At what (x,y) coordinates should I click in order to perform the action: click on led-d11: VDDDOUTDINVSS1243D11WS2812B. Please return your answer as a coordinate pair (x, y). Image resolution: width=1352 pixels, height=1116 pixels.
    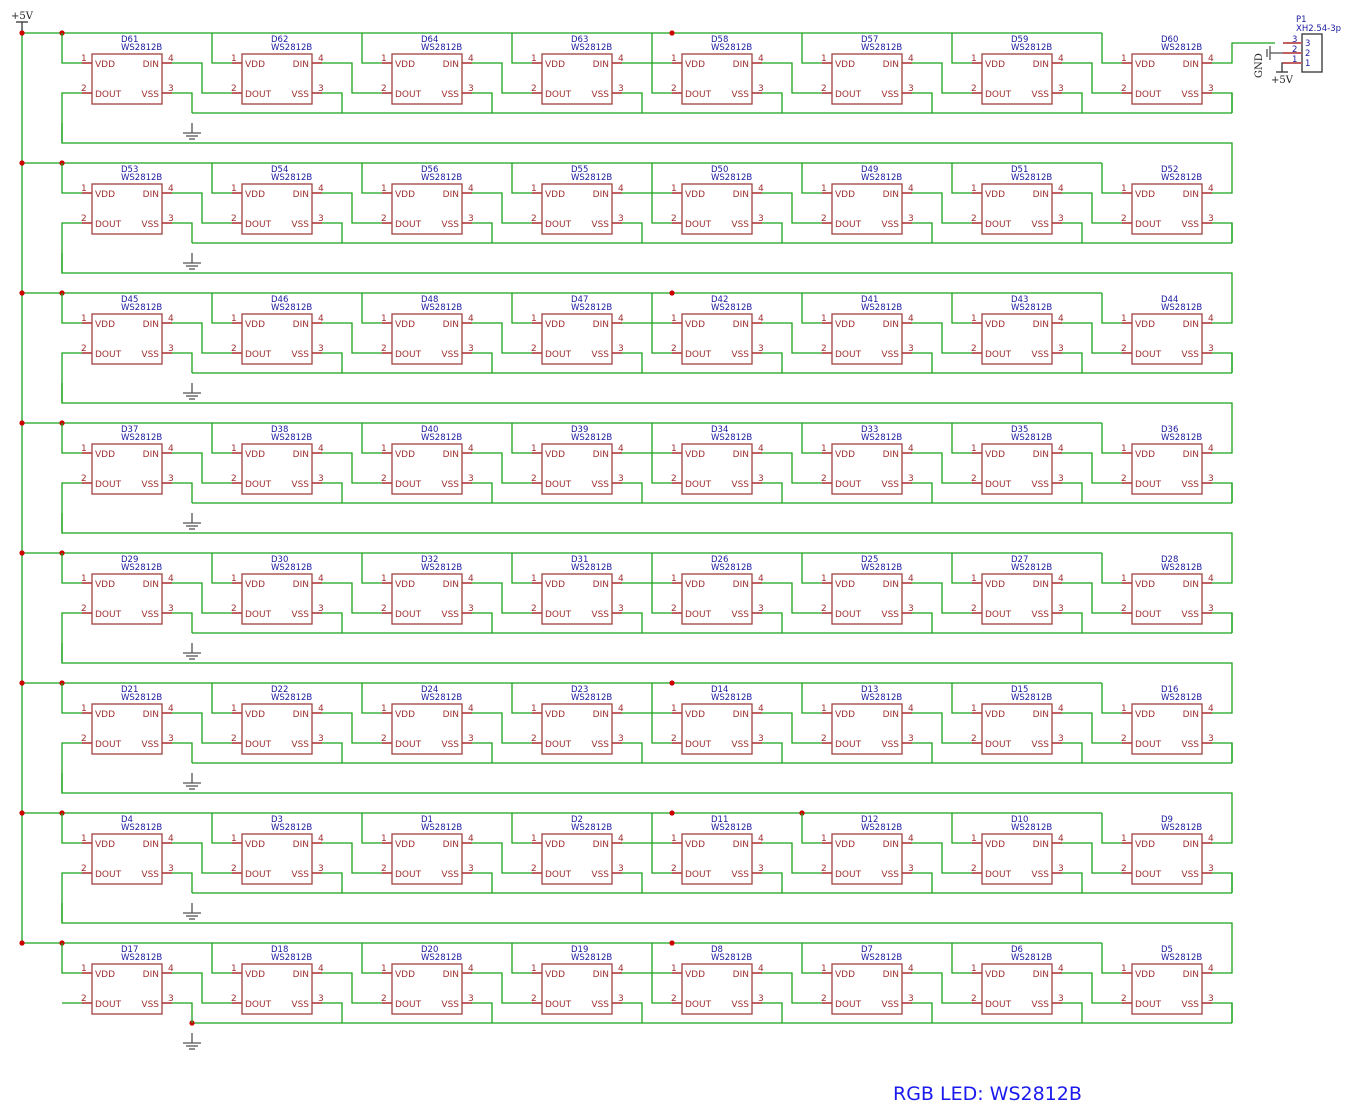
    Looking at the image, I should click on (717, 850).